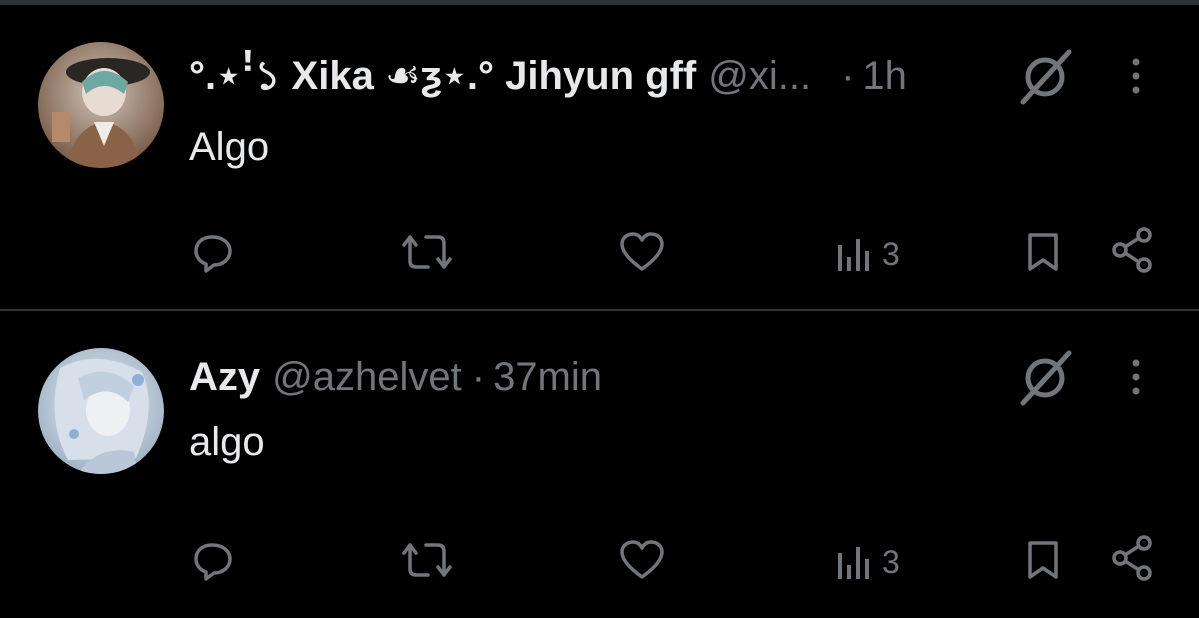  I want to click on user-handle: @azhelvet, so click(367, 377).